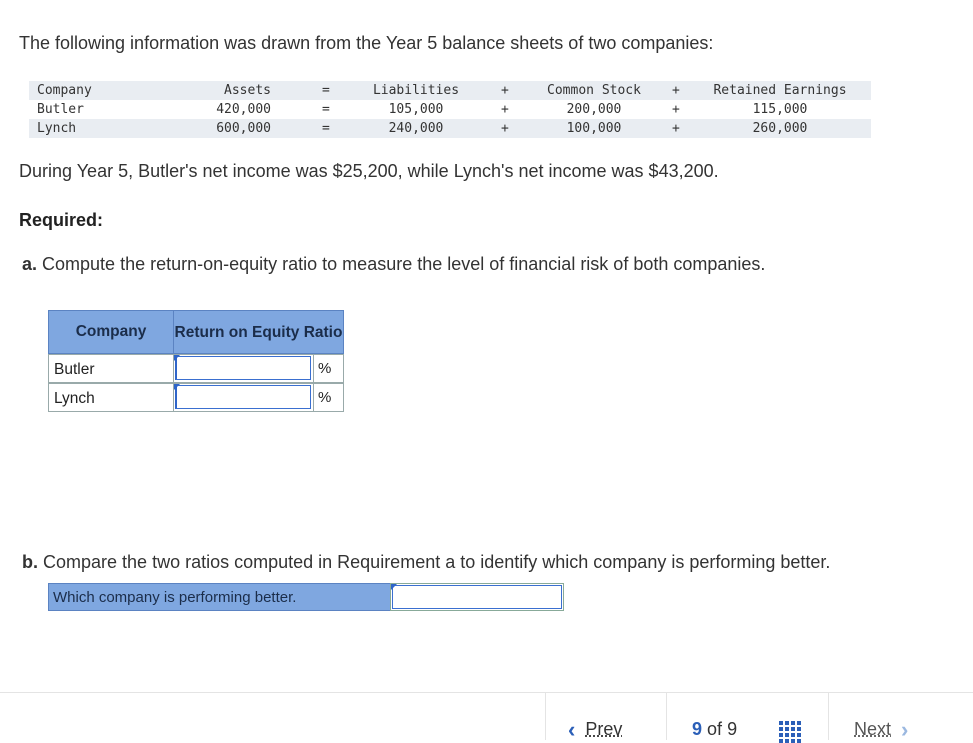 Image resolution: width=973 pixels, height=743 pixels. What do you see at coordinates (111, 397) in the screenshot?
I see `roe-company-name: Lynch` at bounding box center [111, 397].